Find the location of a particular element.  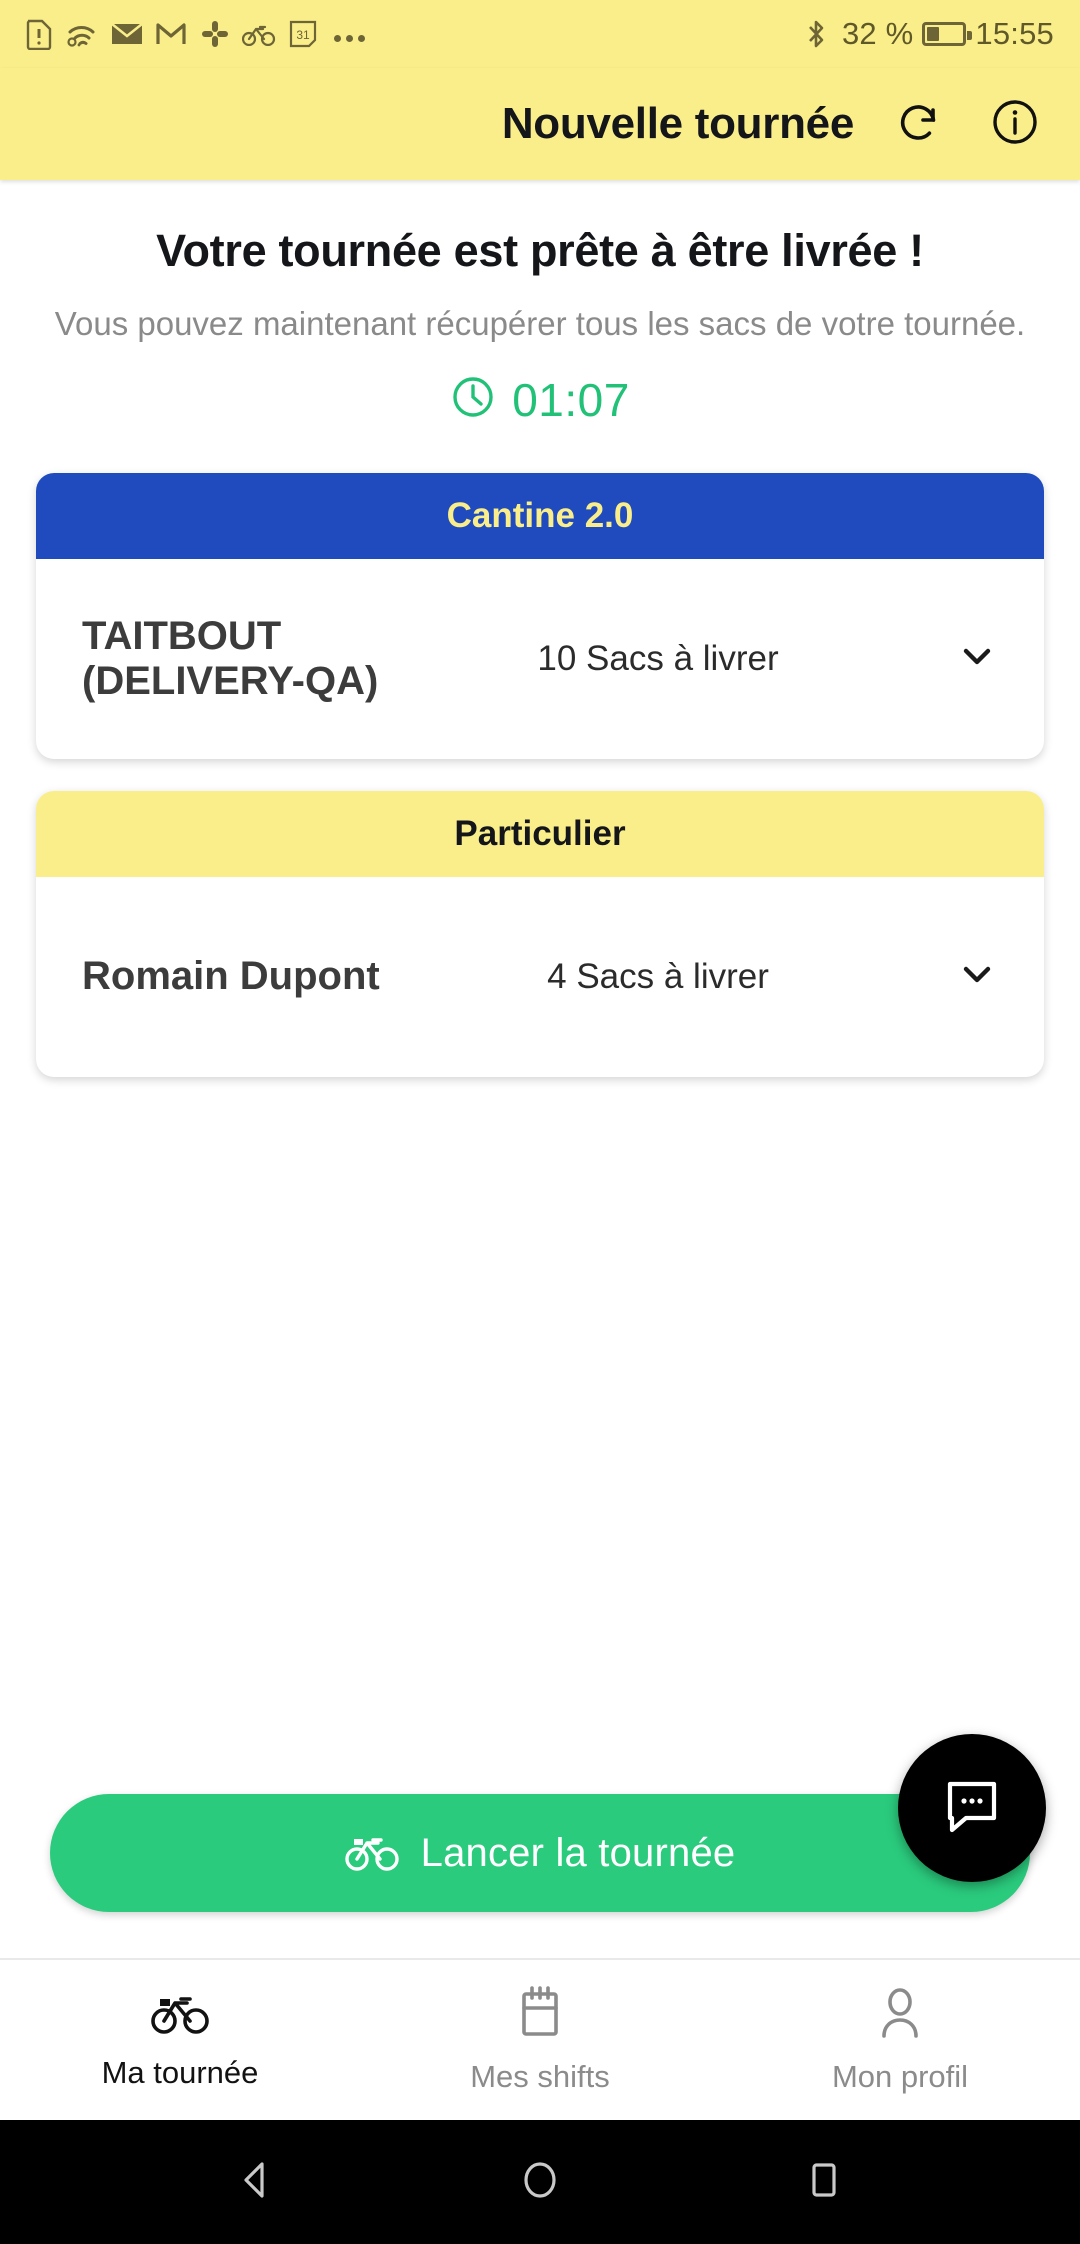

android-home-button is located at coordinates (540, 2182).